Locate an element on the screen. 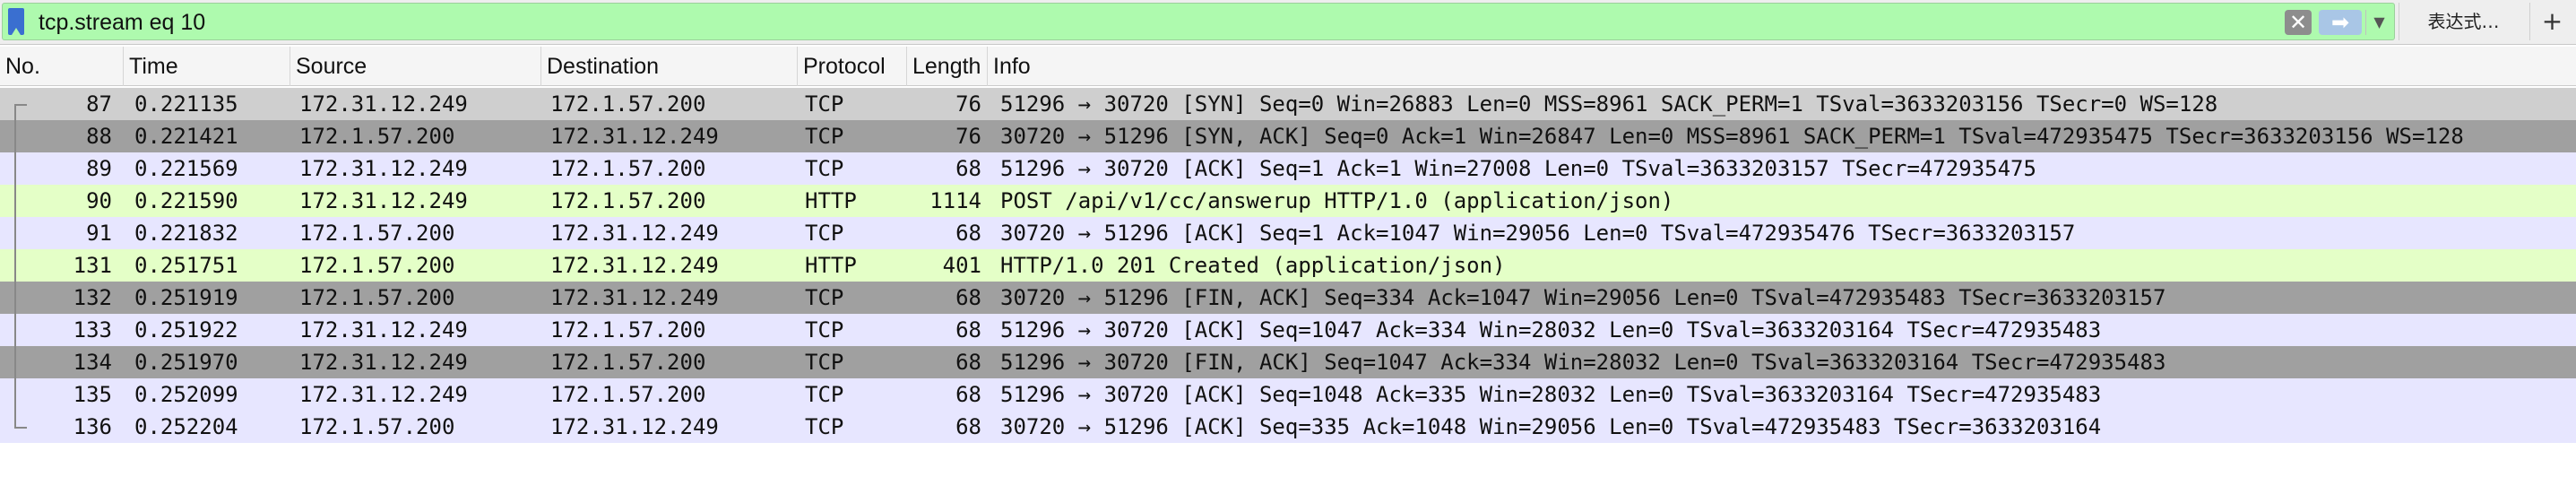  conversation-bracket-top is located at coordinates (20, 105).